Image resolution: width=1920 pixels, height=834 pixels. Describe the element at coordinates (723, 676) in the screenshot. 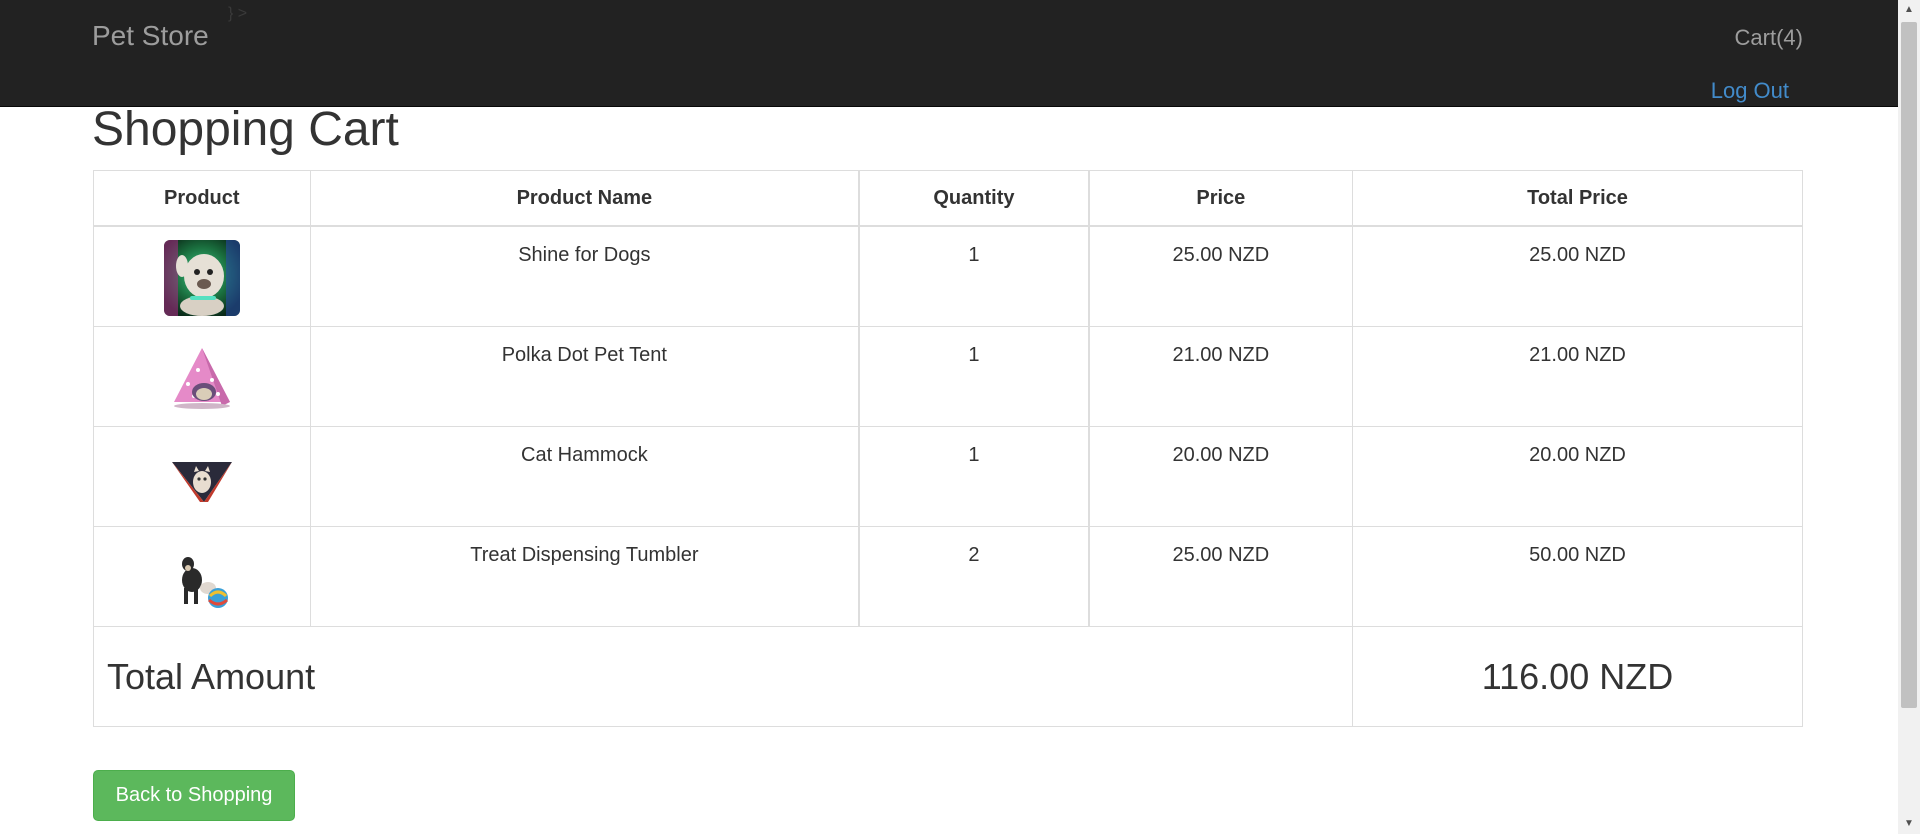

I see `total-amount-label: Total Amount` at that location.